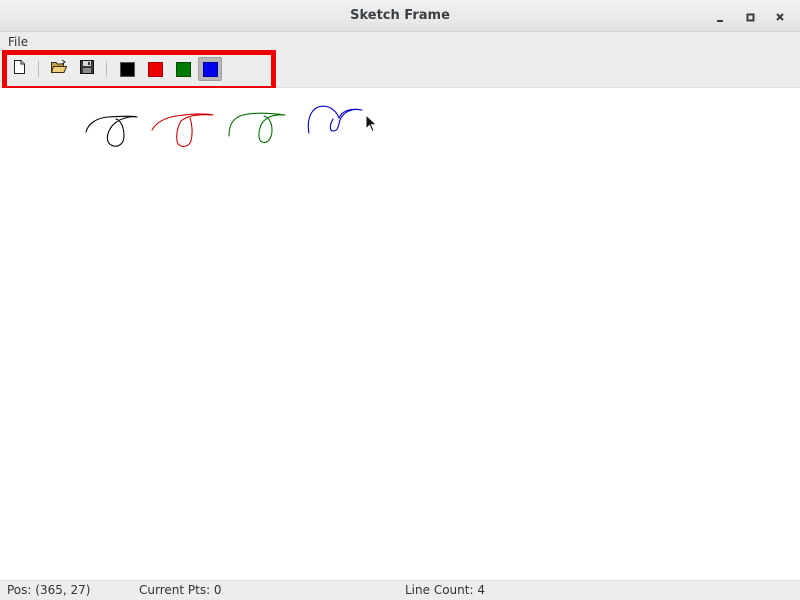  I want to click on toolbar, so click(400, 70).